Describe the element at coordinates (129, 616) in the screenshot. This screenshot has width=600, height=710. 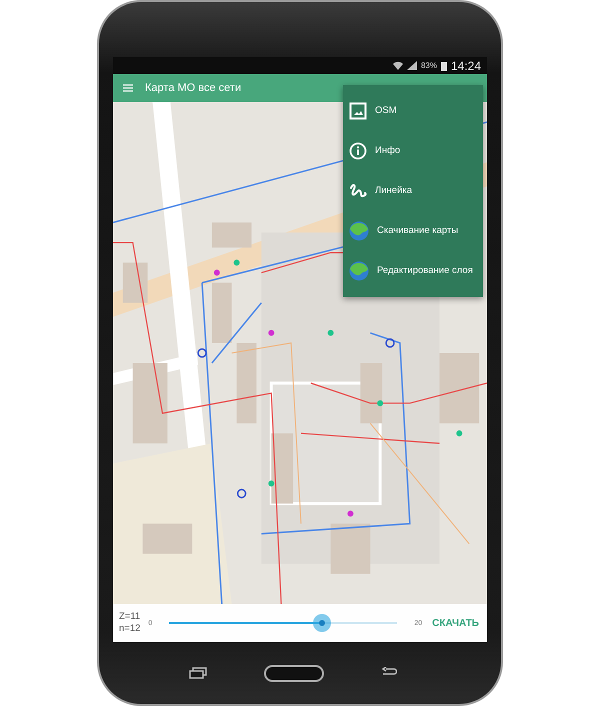
I see `zoom-label: Z=11` at that location.